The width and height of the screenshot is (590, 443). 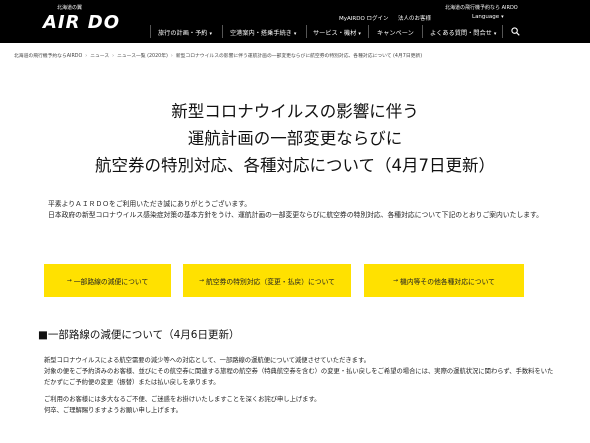 I want to click on logo-text: AIR DO, so click(x=81, y=22).